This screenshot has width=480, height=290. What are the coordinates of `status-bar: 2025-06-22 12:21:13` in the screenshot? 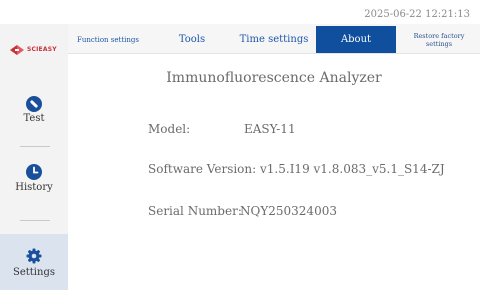 It's located at (240, 12).